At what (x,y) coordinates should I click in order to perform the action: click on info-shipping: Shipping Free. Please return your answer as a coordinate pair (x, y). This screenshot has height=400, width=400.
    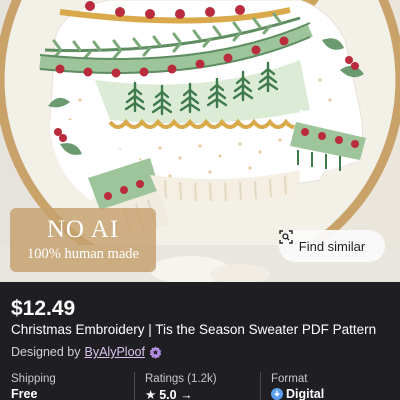
    Looking at the image, I should click on (33, 386).